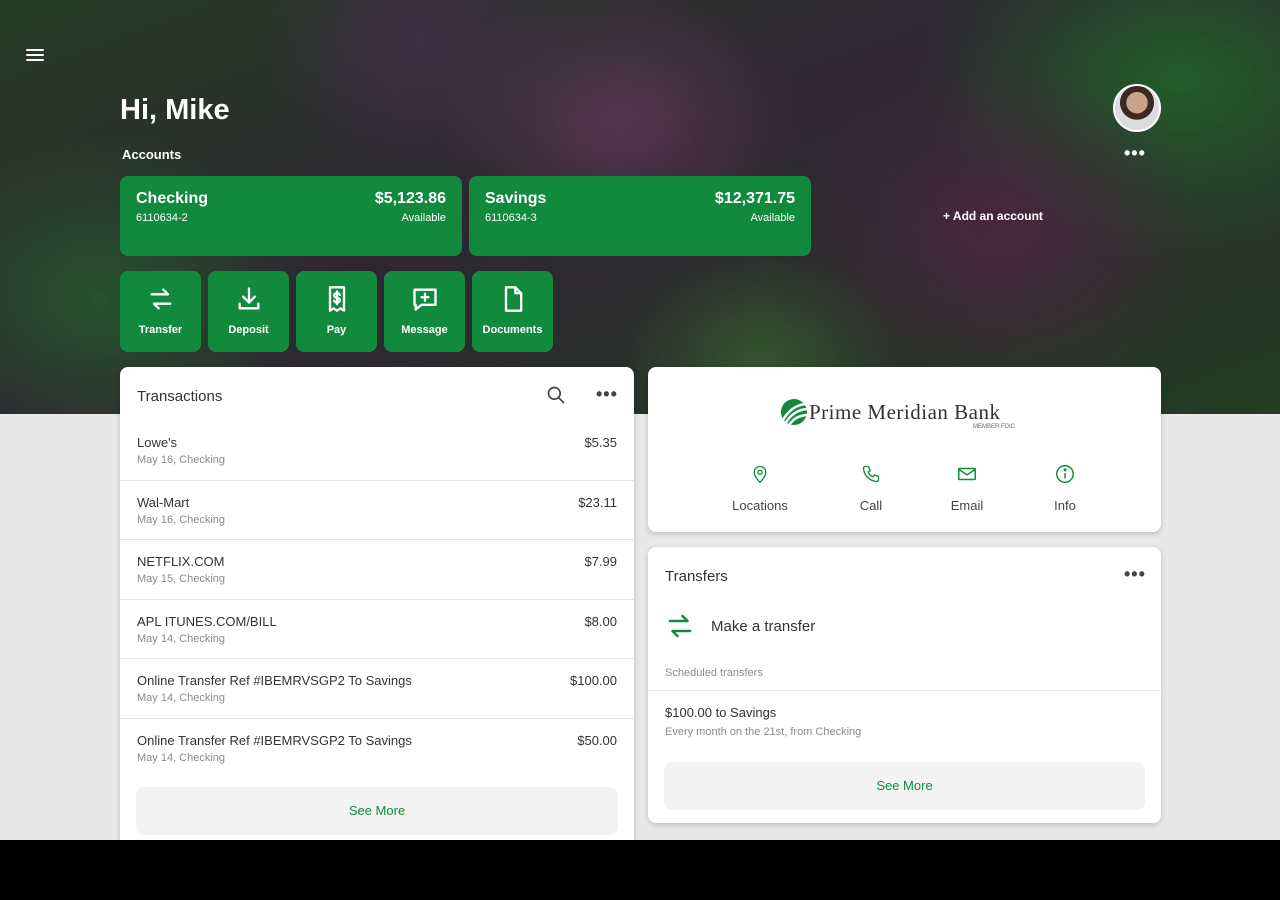 Image resolution: width=1280 pixels, height=900 pixels. Describe the element at coordinates (1065, 474) in the screenshot. I see `info-icon` at that location.